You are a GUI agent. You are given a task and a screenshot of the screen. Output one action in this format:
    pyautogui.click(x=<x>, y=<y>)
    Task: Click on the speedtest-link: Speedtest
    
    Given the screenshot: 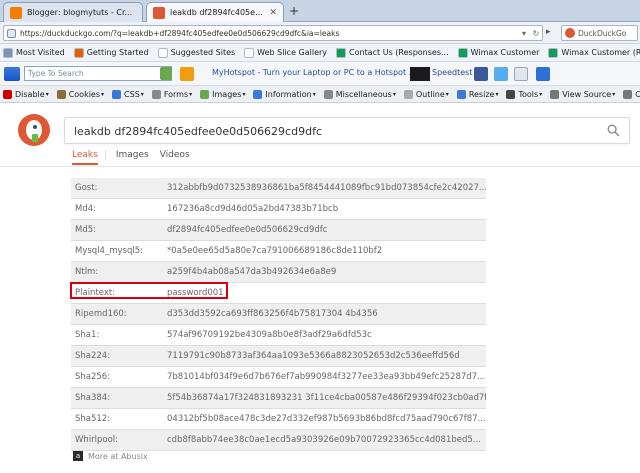 What is the action you would take?
    pyautogui.click(x=452, y=72)
    